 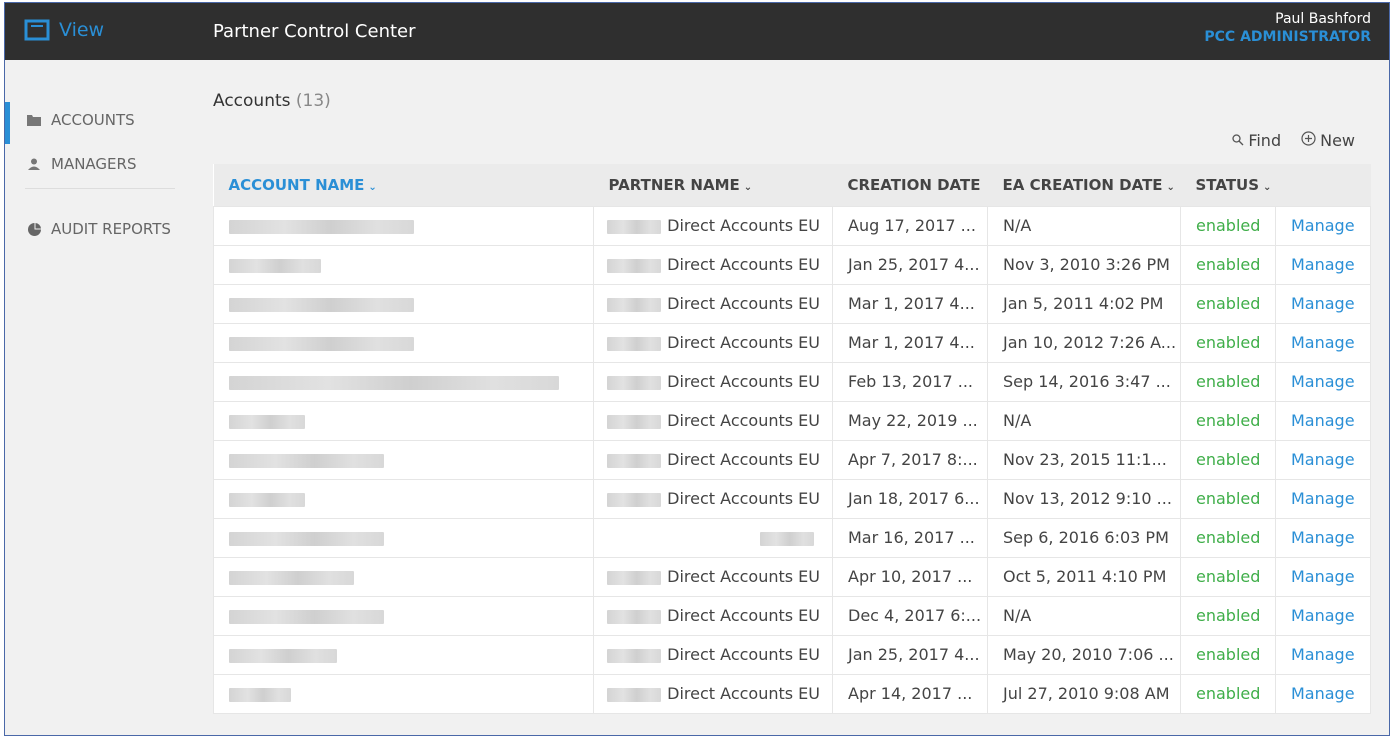 What do you see at coordinates (1293, 140) in the screenshot?
I see `table-actions: Find New` at bounding box center [1293, 140].